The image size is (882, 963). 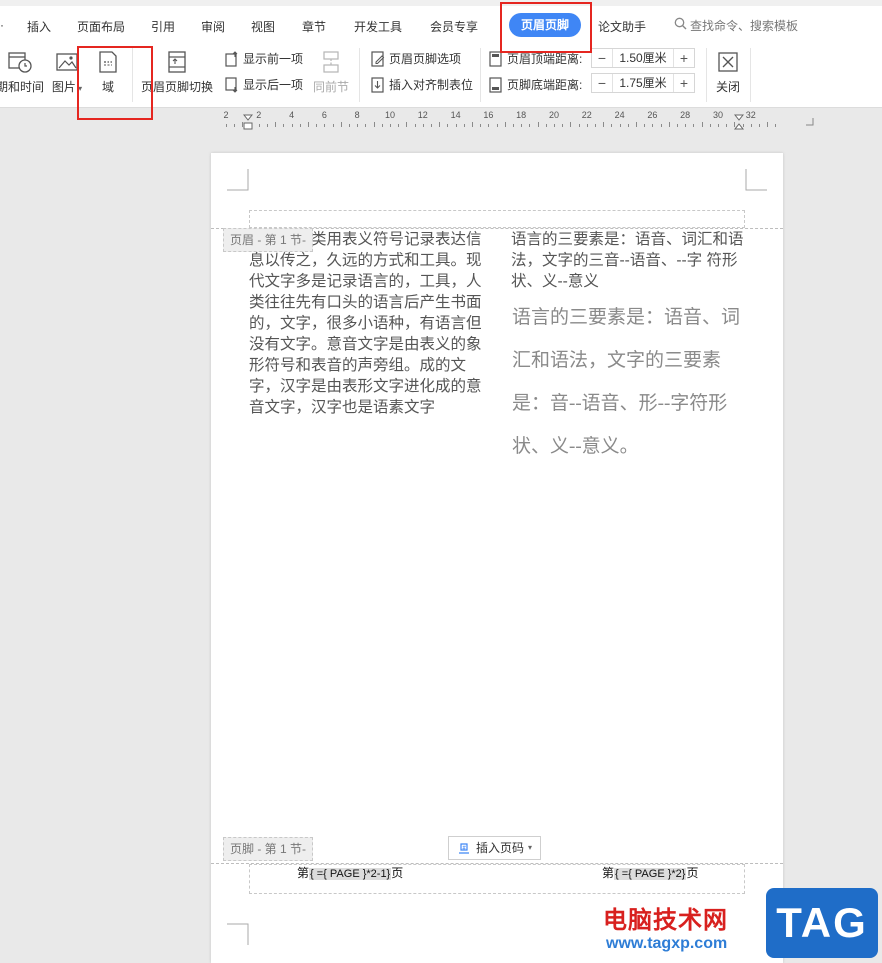 I want to click on previous-page-icon, so click(x=231, y=58).